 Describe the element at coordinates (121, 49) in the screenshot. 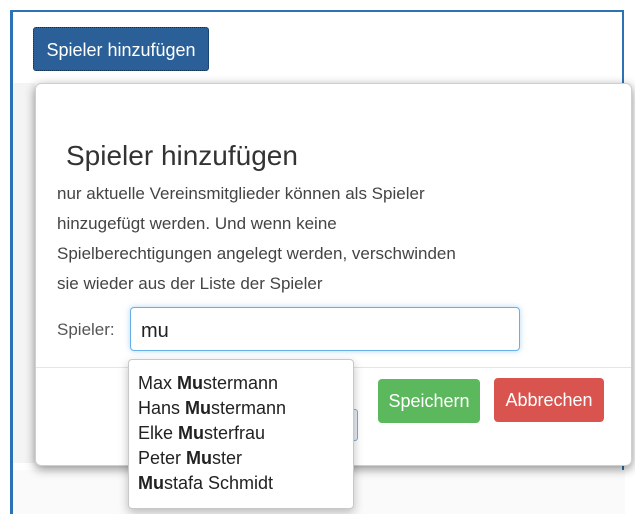

I see `add-player-button: Spieler hinzufügen` at that location.